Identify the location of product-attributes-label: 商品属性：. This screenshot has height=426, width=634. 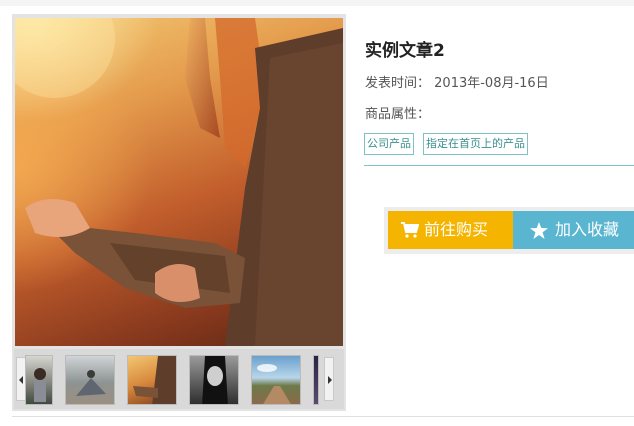
(398, 114).